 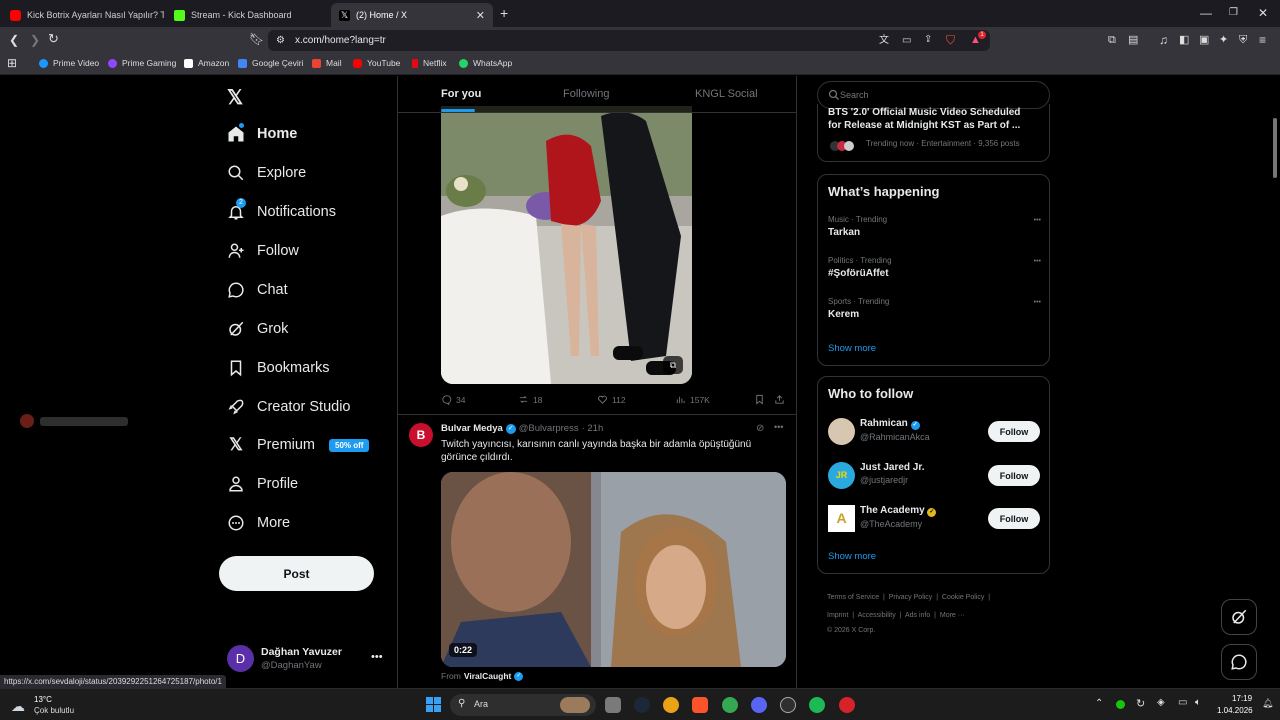 What do you see at coordinates (1239, 617) in the screenshot?
I see `grok-float-button` at bounding box center [1239, 617].